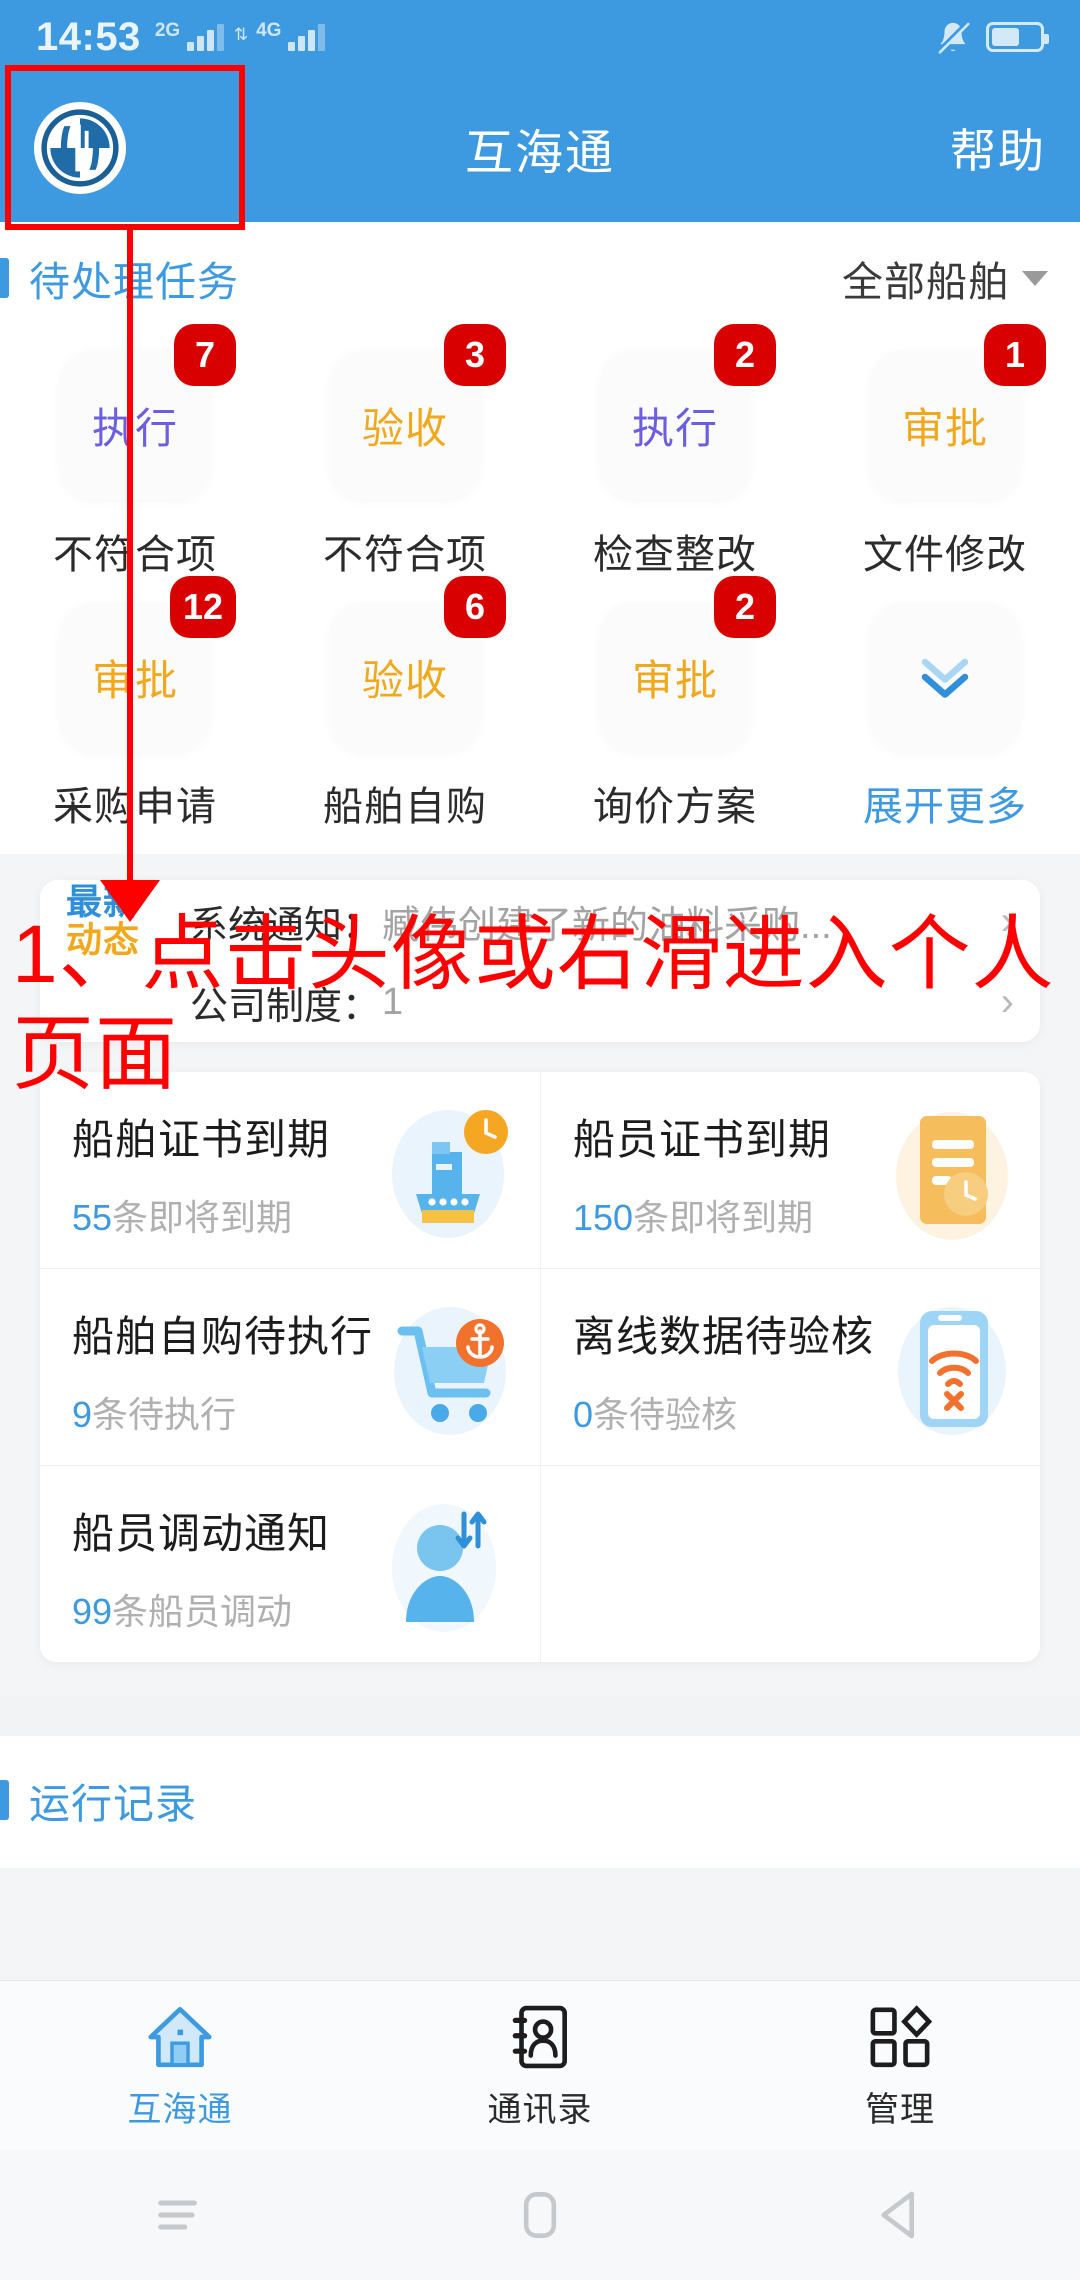 The image size is (1080, 2280). Describe the element at coordinates (790, 1170) in the screenshot. I see `info-card-crew-certificate: 船员证书到期 150条即将到期` at that location.